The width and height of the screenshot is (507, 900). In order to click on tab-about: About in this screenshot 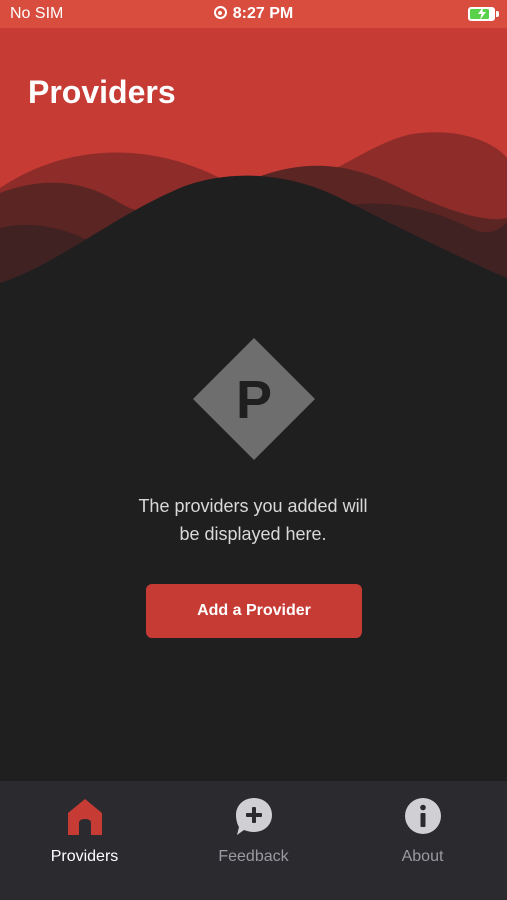, I will do `click(422, 840)`.